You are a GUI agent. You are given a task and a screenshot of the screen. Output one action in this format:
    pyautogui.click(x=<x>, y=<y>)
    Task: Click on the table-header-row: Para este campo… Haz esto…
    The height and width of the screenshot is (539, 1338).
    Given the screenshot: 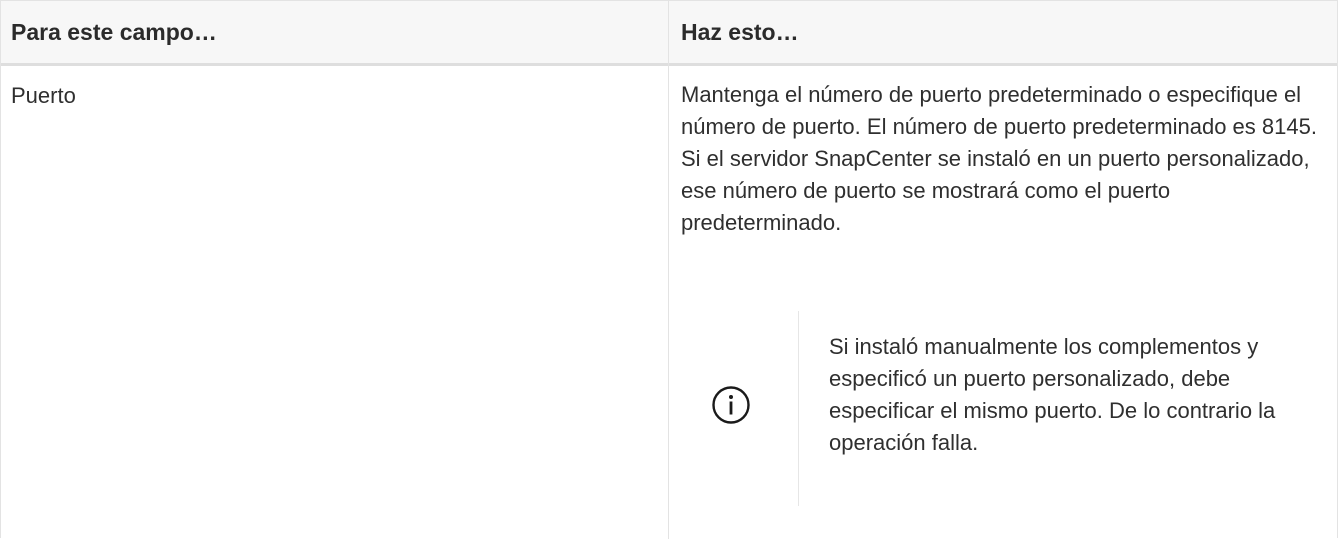 What is the action you would take?
    pyautogui.click(x=669, y=33)
    